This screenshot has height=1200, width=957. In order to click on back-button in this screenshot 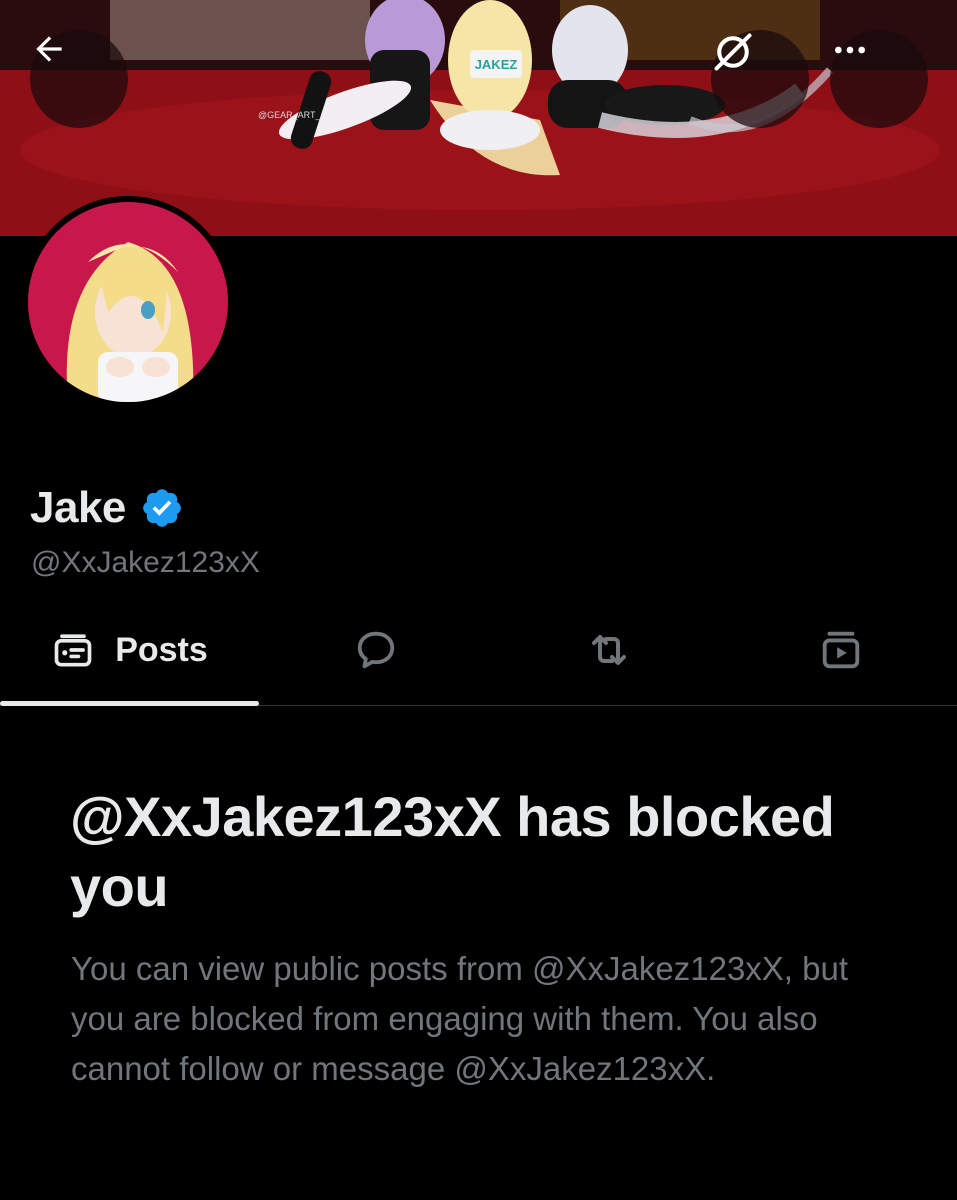, I will do `click(79, 79)`.